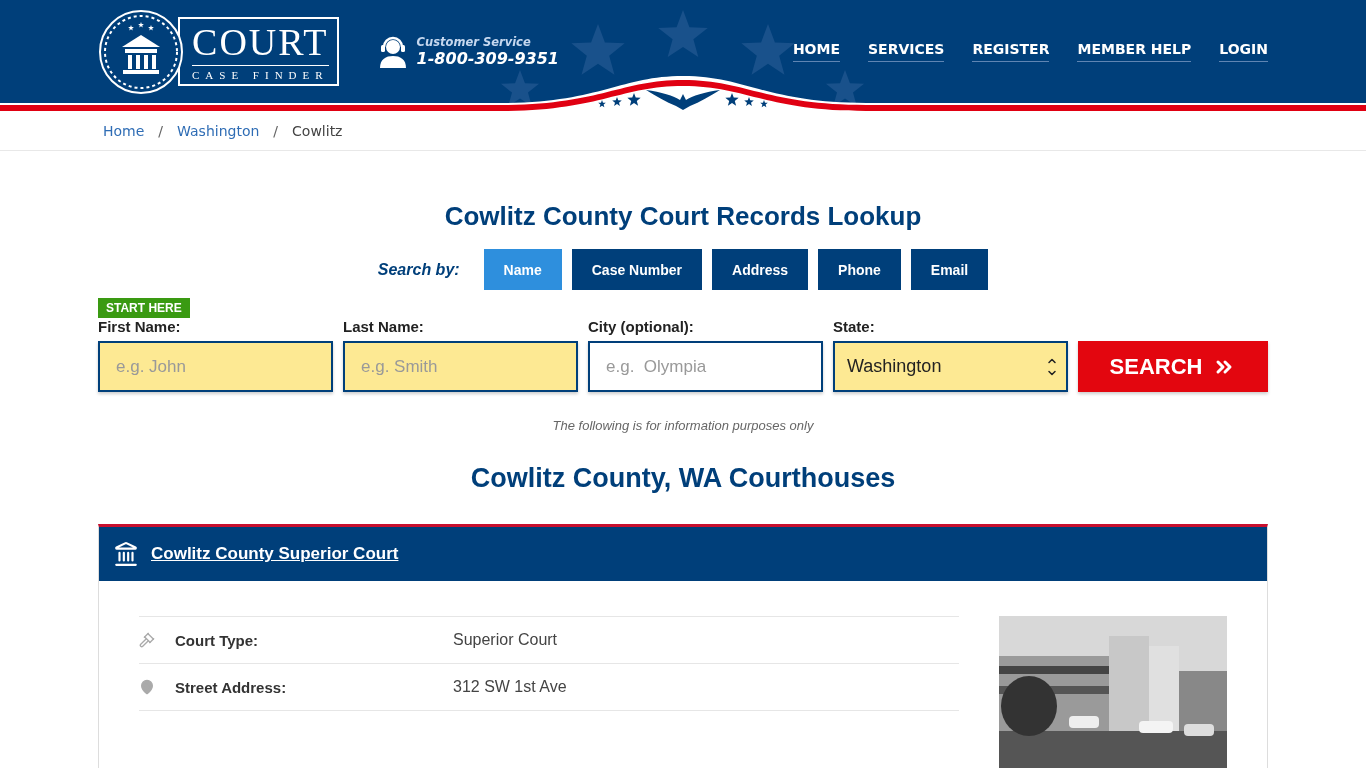  Describe the element at coordinates (275, 554) in the screenshot. I see `courthouse-link: Cowlitz County Superior Court` at that location.